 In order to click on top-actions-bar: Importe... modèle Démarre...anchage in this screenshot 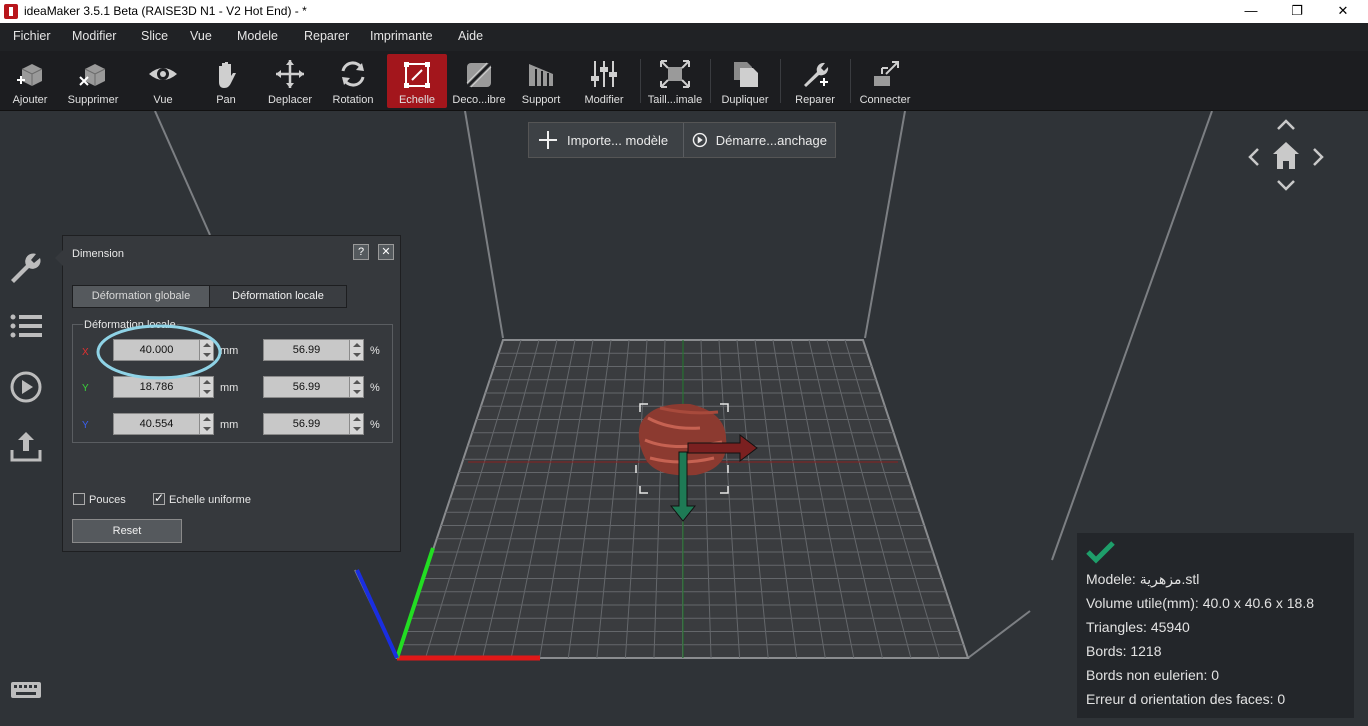, I will do `click(682, 140)`.